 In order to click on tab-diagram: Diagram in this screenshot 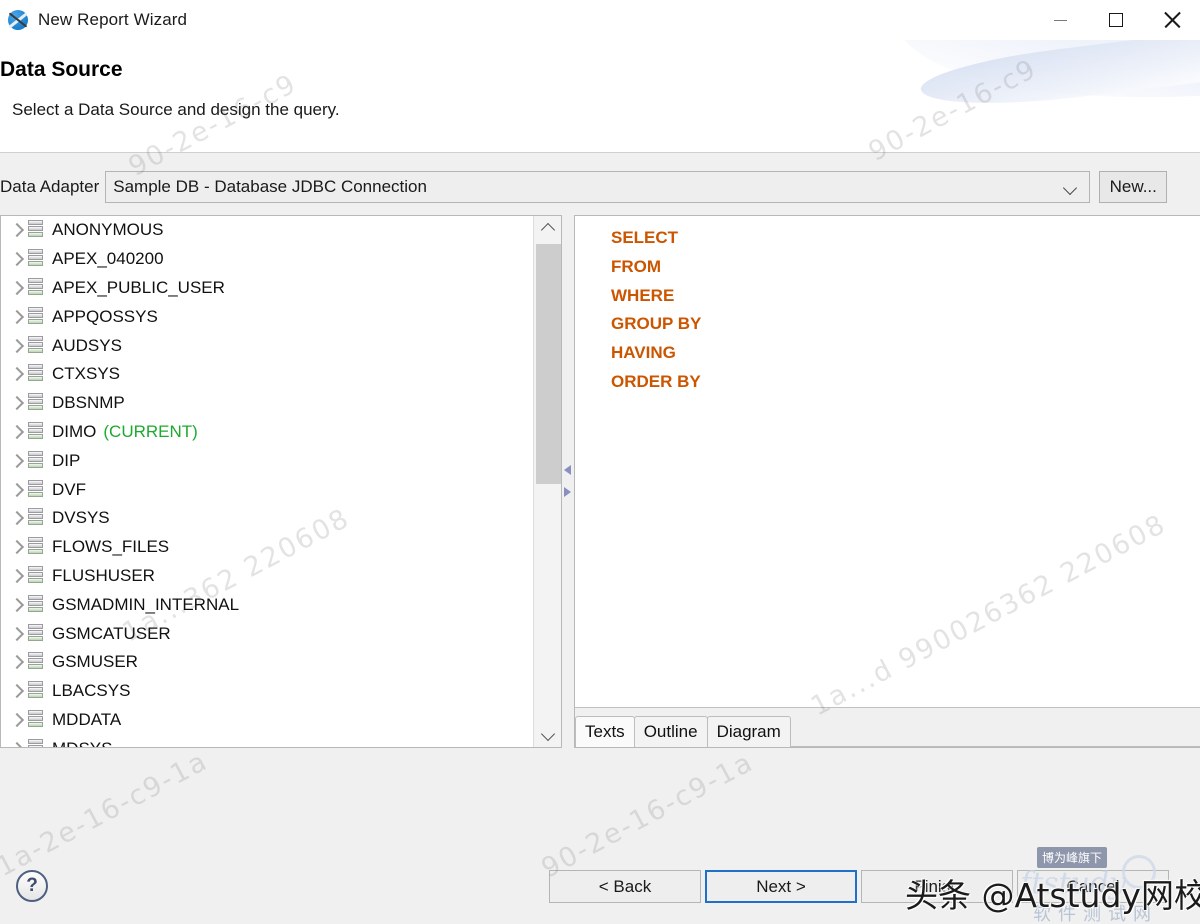, I will do `click(748, 731)`.